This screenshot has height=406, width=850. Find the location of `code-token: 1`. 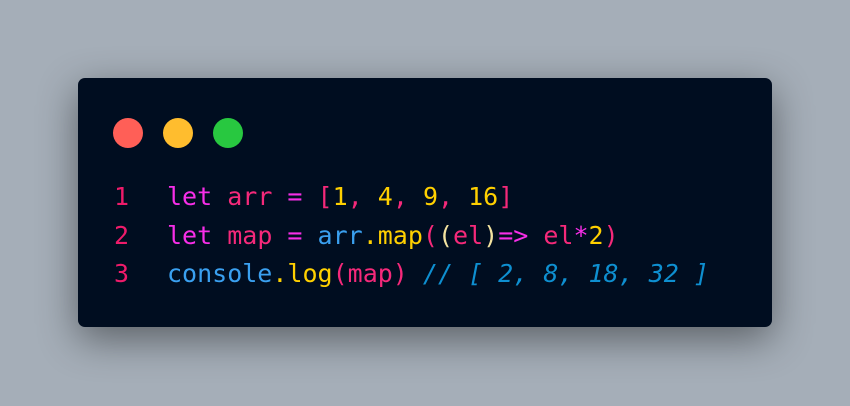

code-token: 1 is located at coordinates (340, 196).